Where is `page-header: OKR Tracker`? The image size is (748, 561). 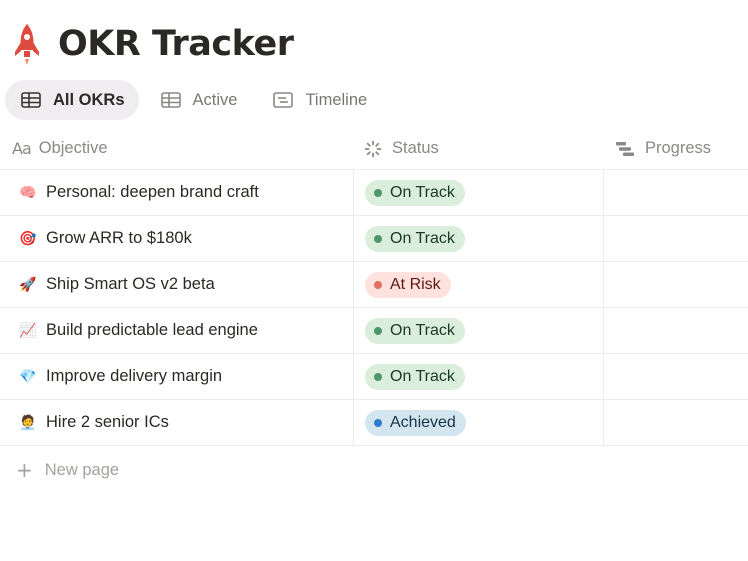 page-header: OKR Tracker is located at coordinates (153, 44).